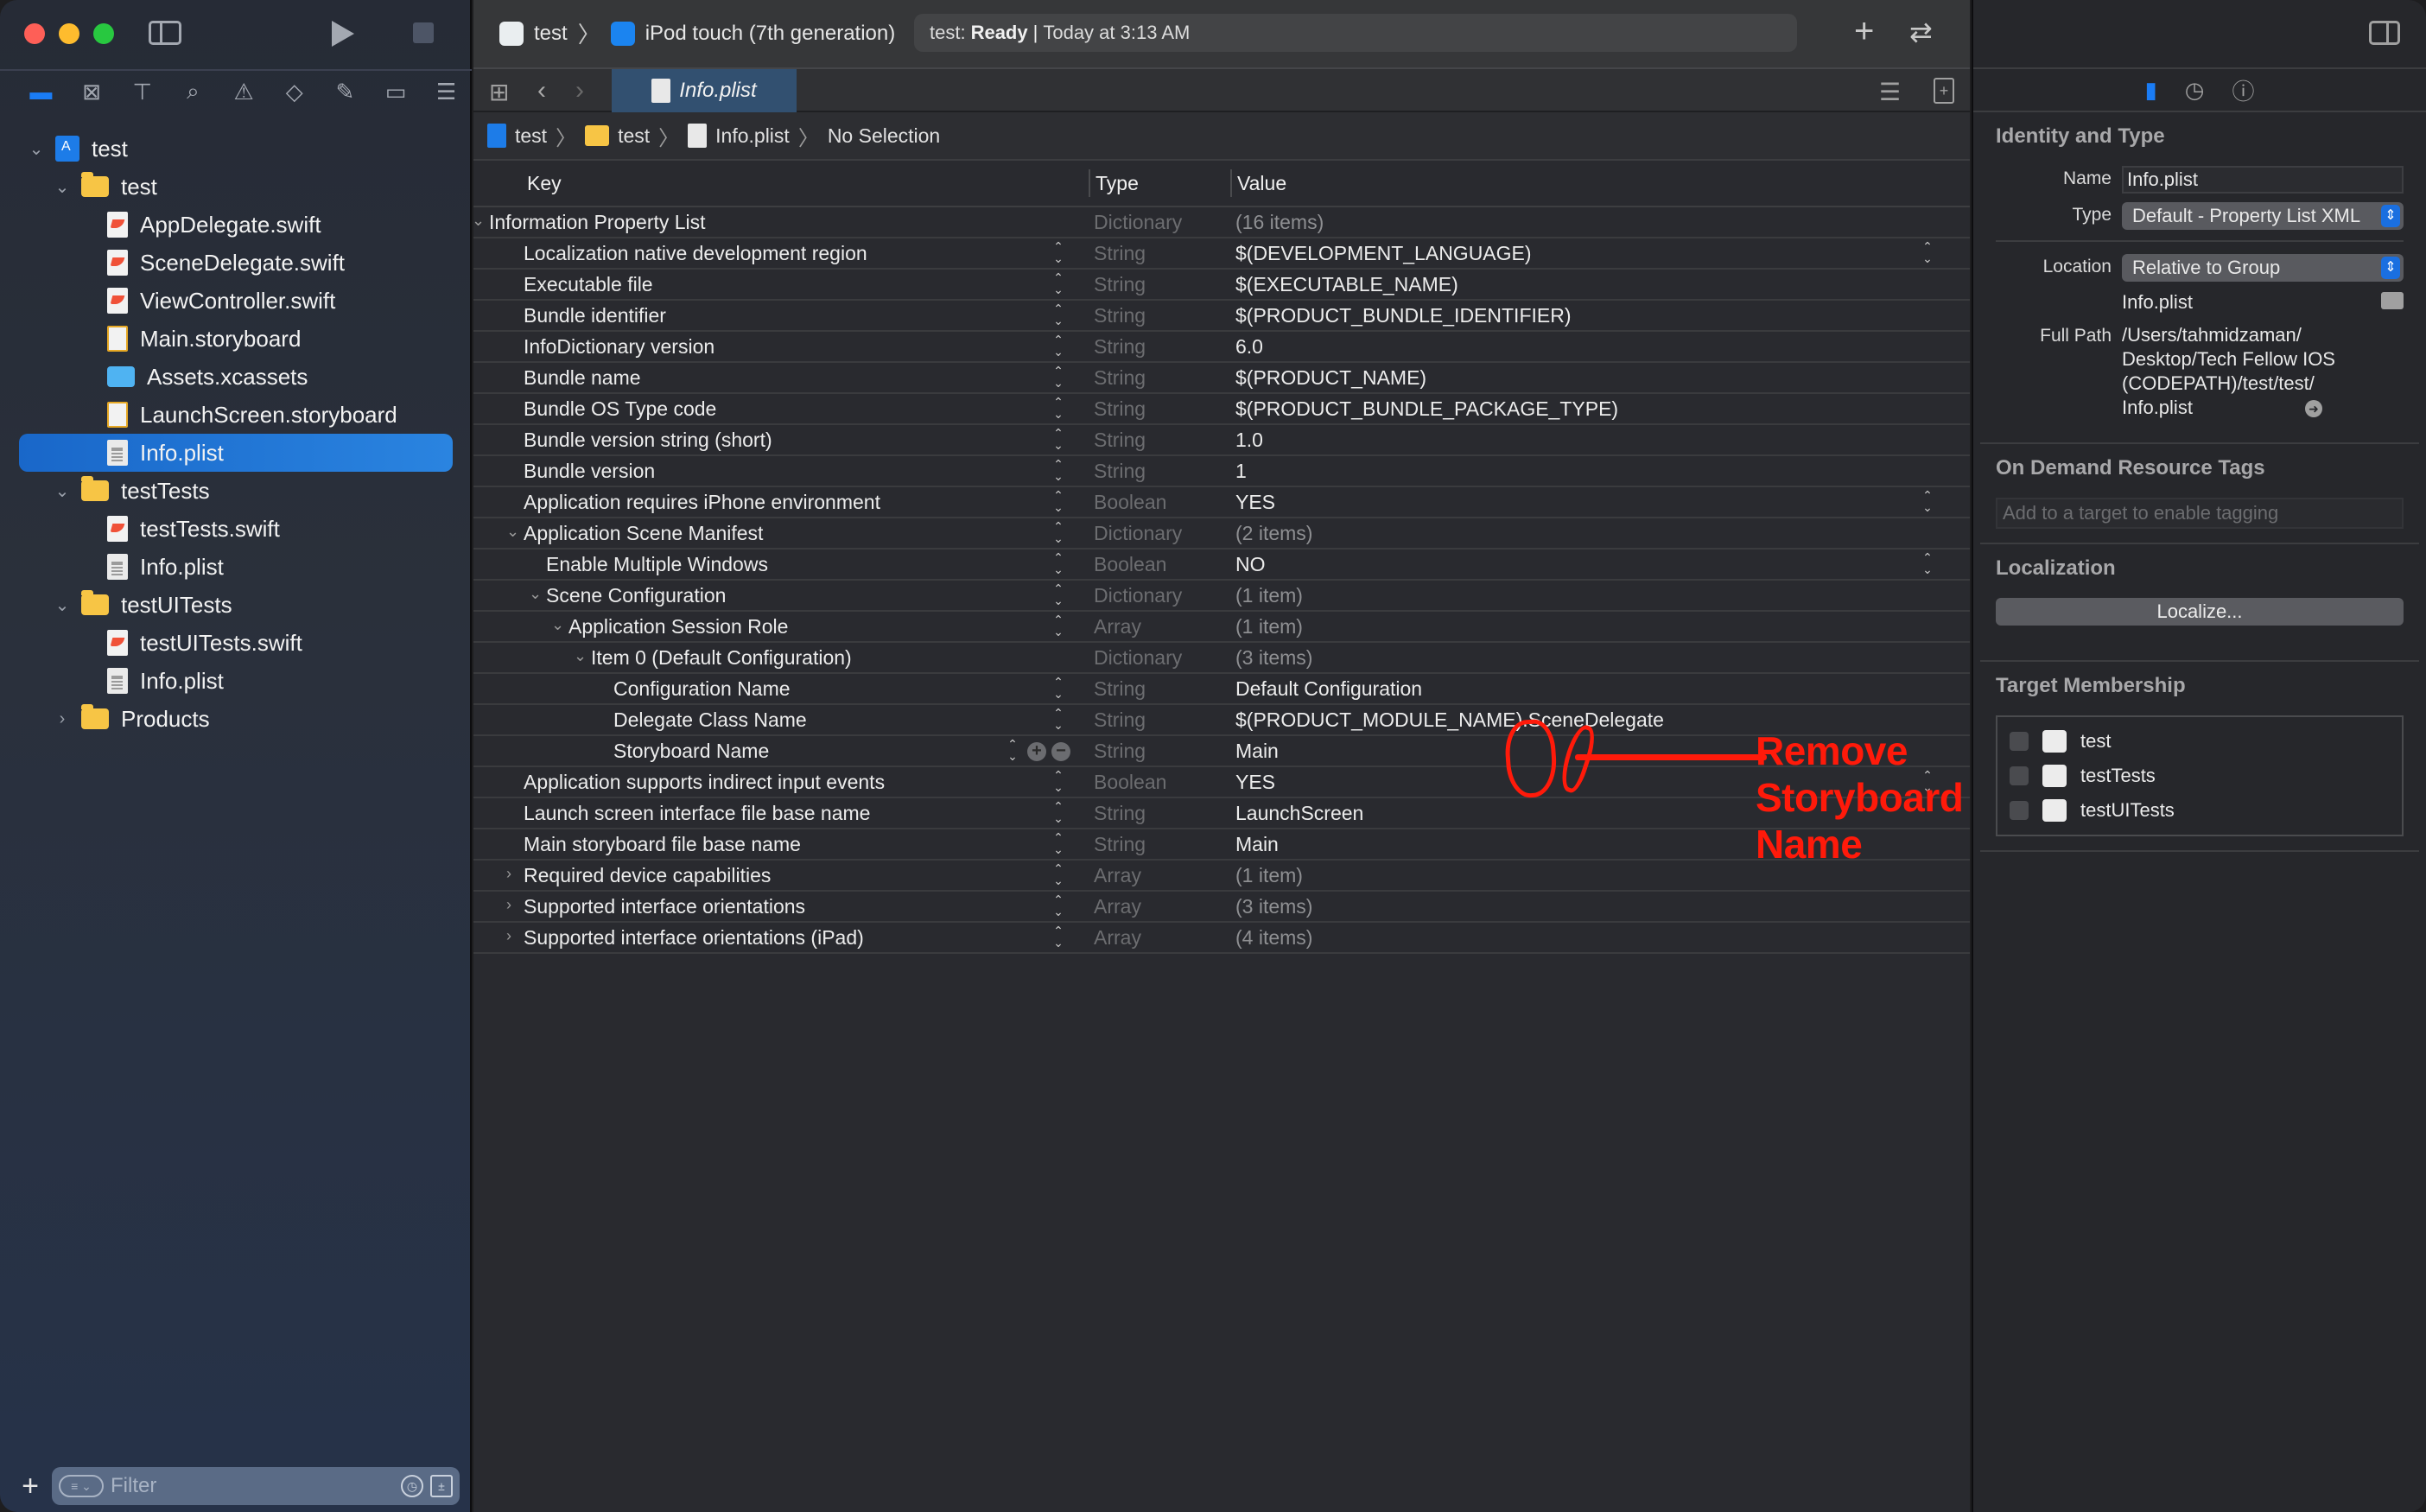 The height and width of the screenshot is (1512, 2426). What do you see at coordinates (412, 1486) in the screenshot?
I see `recent-files-icon: ◷` at bounding box center [412, 1486].